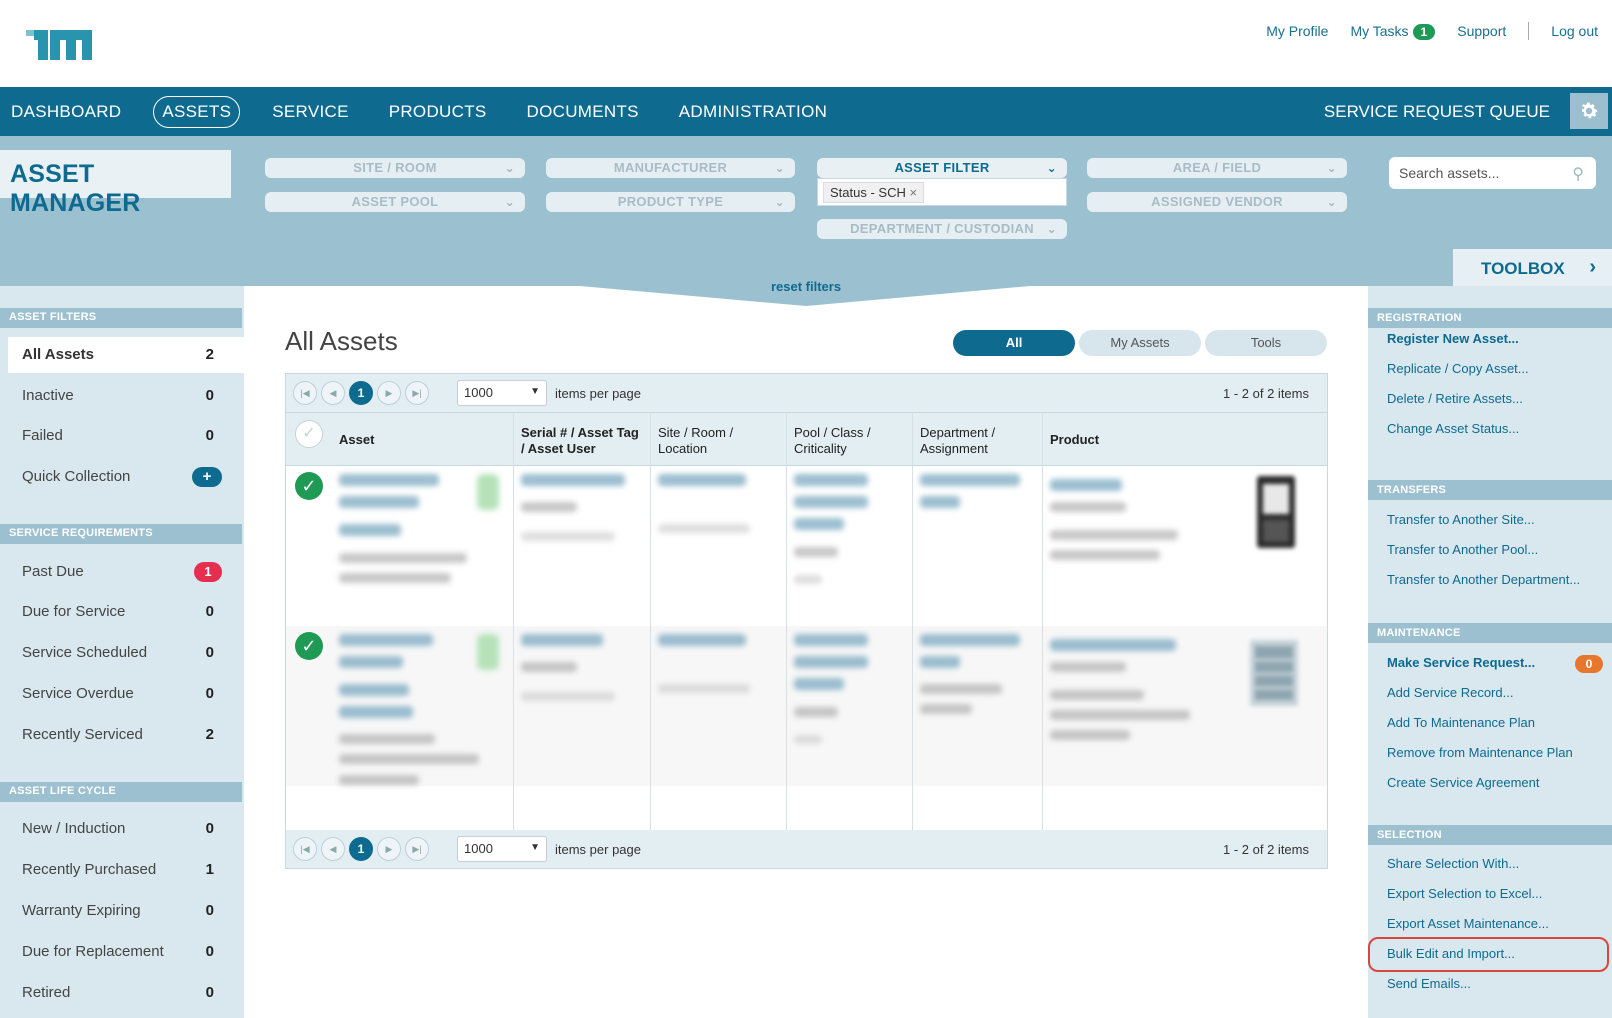 Image resolution: width=1612 pixels, height=1018 pixels. Describe the element at coordinates (1266, 343) in the screenshot. I see `tab-tools: Tools` at that location.